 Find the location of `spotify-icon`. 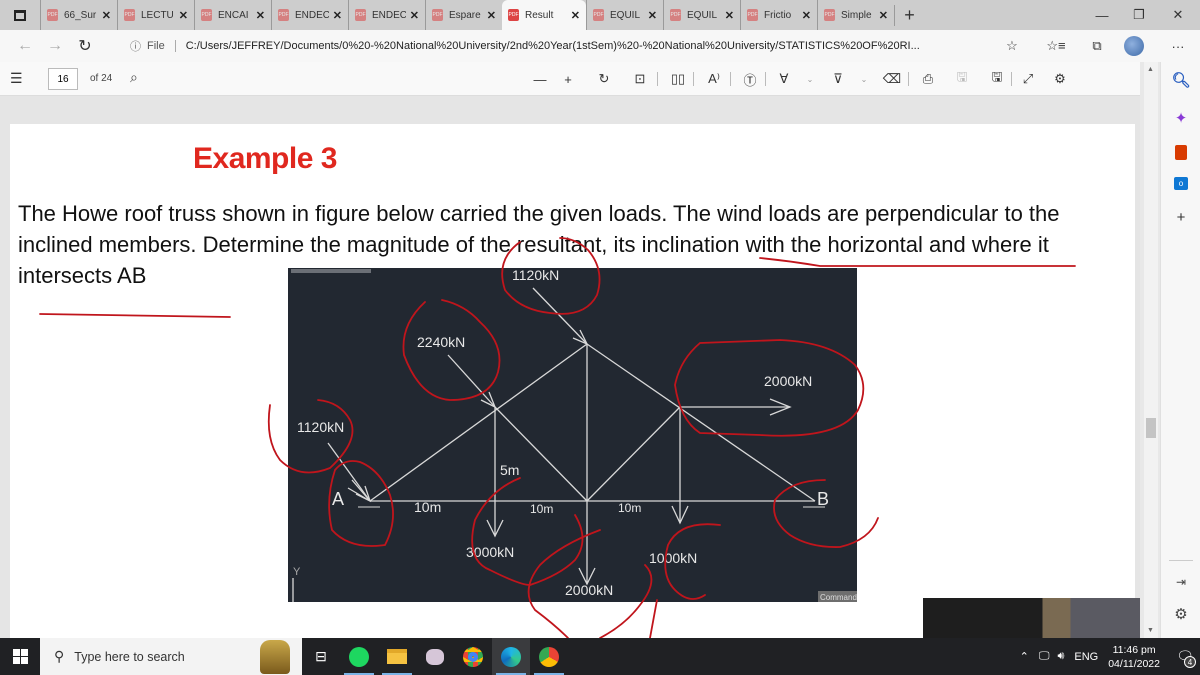

spotify-icon is located at coordinates (359, 656).